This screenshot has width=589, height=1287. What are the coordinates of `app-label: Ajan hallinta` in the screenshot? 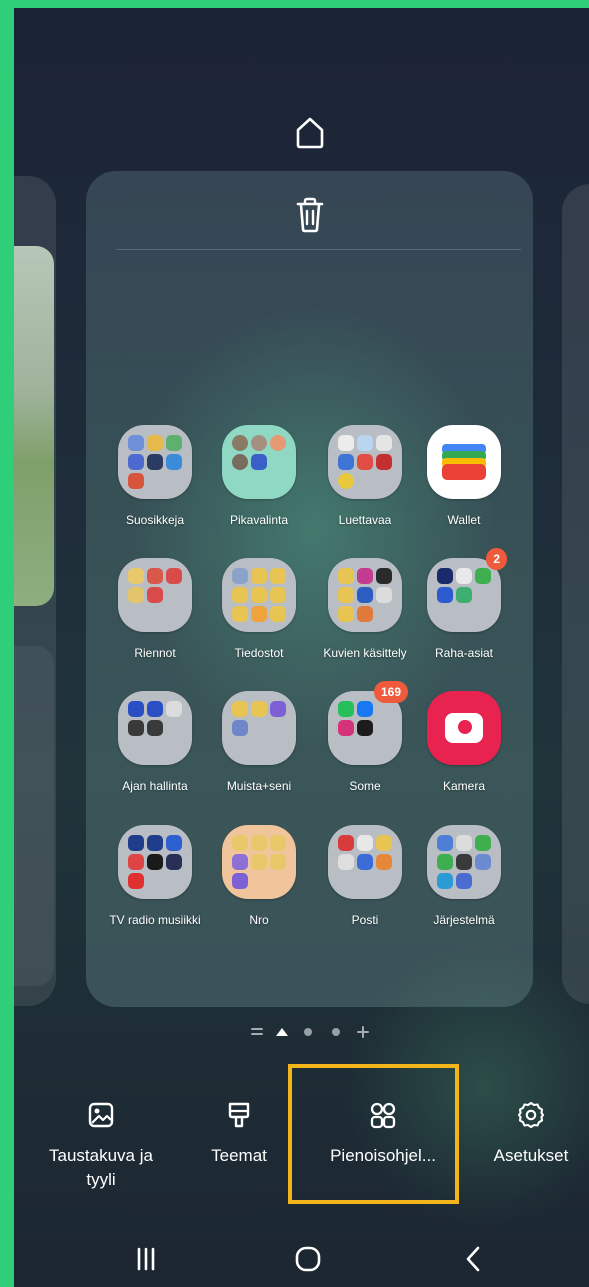 It's located at (155, 786).